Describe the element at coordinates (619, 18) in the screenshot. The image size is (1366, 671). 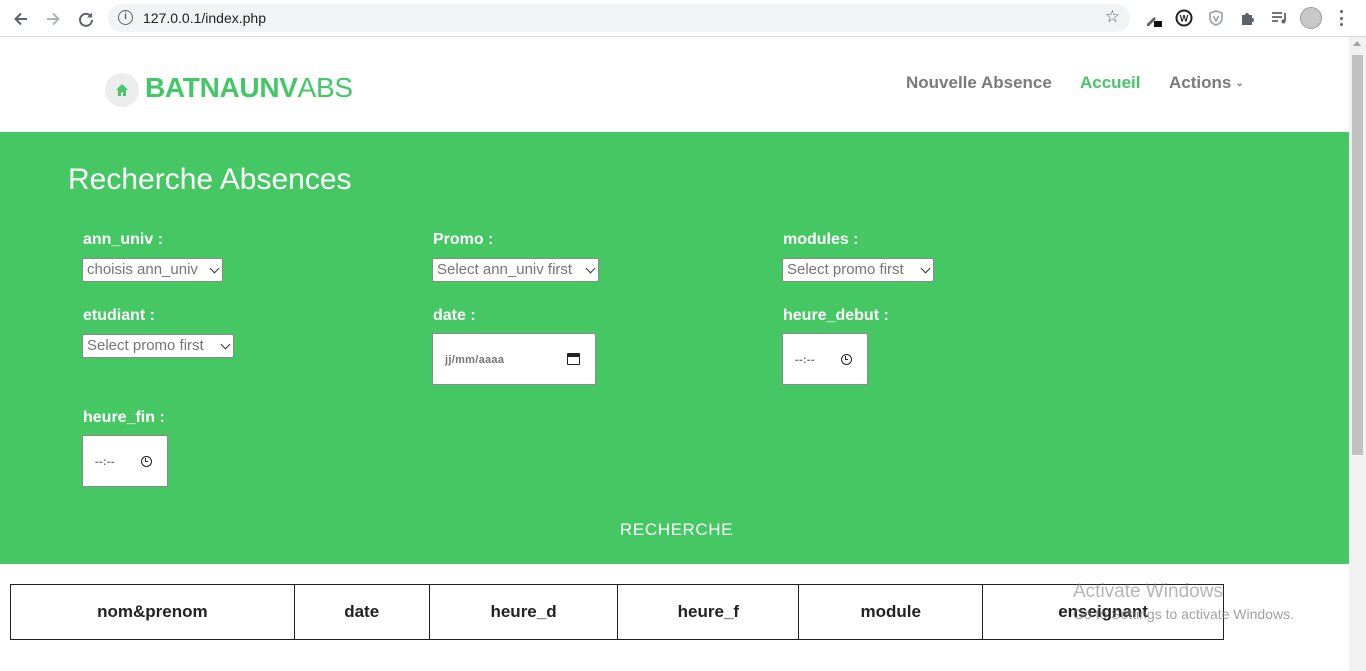
I see `address-bar: i 127.0.0.1/index.php ☆` at that location.